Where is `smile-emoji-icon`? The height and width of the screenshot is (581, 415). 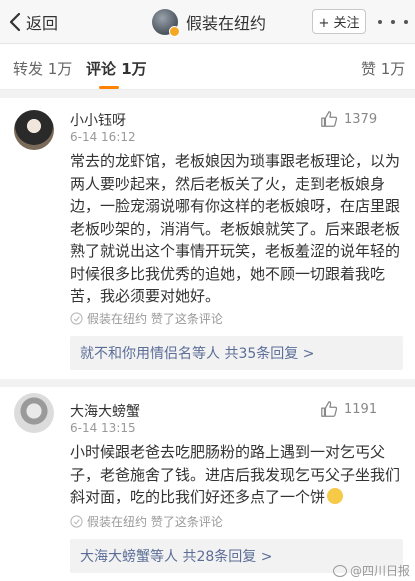 smile-emoji-icon is located at coordinates (335, 496).